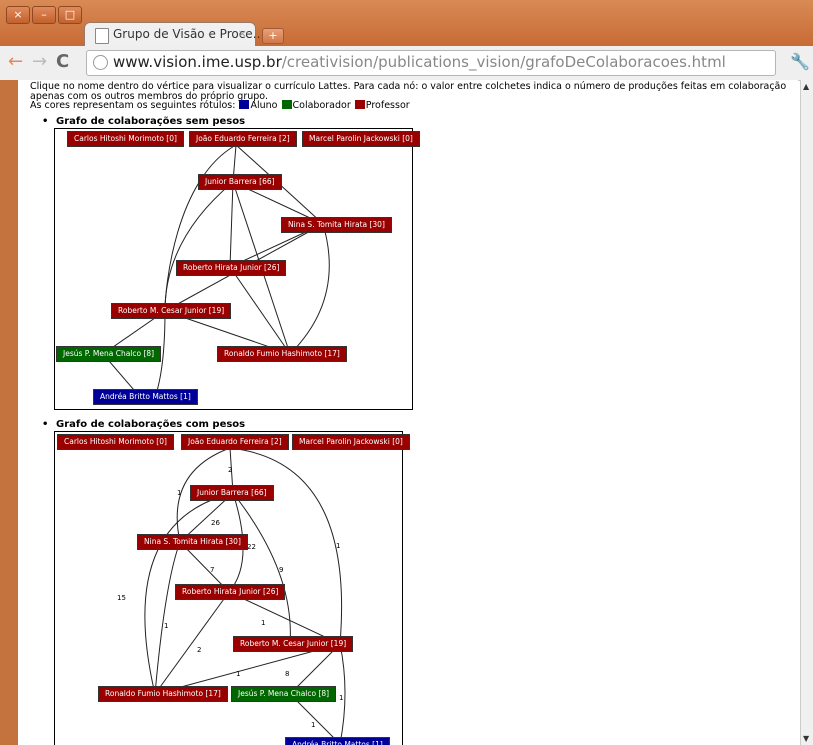 The height and width of the screenshot is (745, 813). Describe the element at coordinates (282, 354) in the screenshot. I see `graph1-node-ronaldo-hashimoto: Ronaldo Fumio Hashimoto [17]` at that location.